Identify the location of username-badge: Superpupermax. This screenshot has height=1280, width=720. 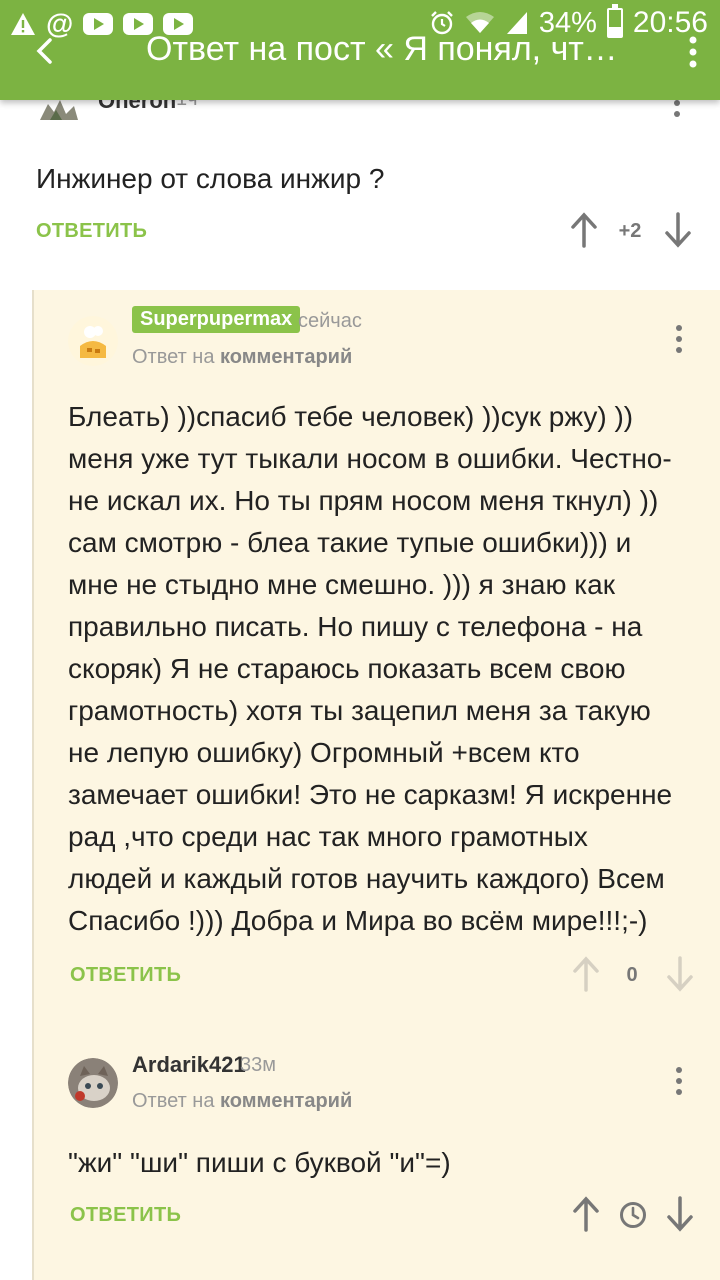
(216, 319).